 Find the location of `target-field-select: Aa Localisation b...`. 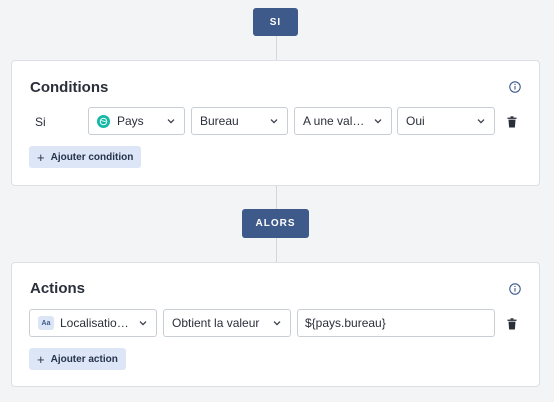

target-field-select: Aa Localisation b... is located at coordinates (93, 323).